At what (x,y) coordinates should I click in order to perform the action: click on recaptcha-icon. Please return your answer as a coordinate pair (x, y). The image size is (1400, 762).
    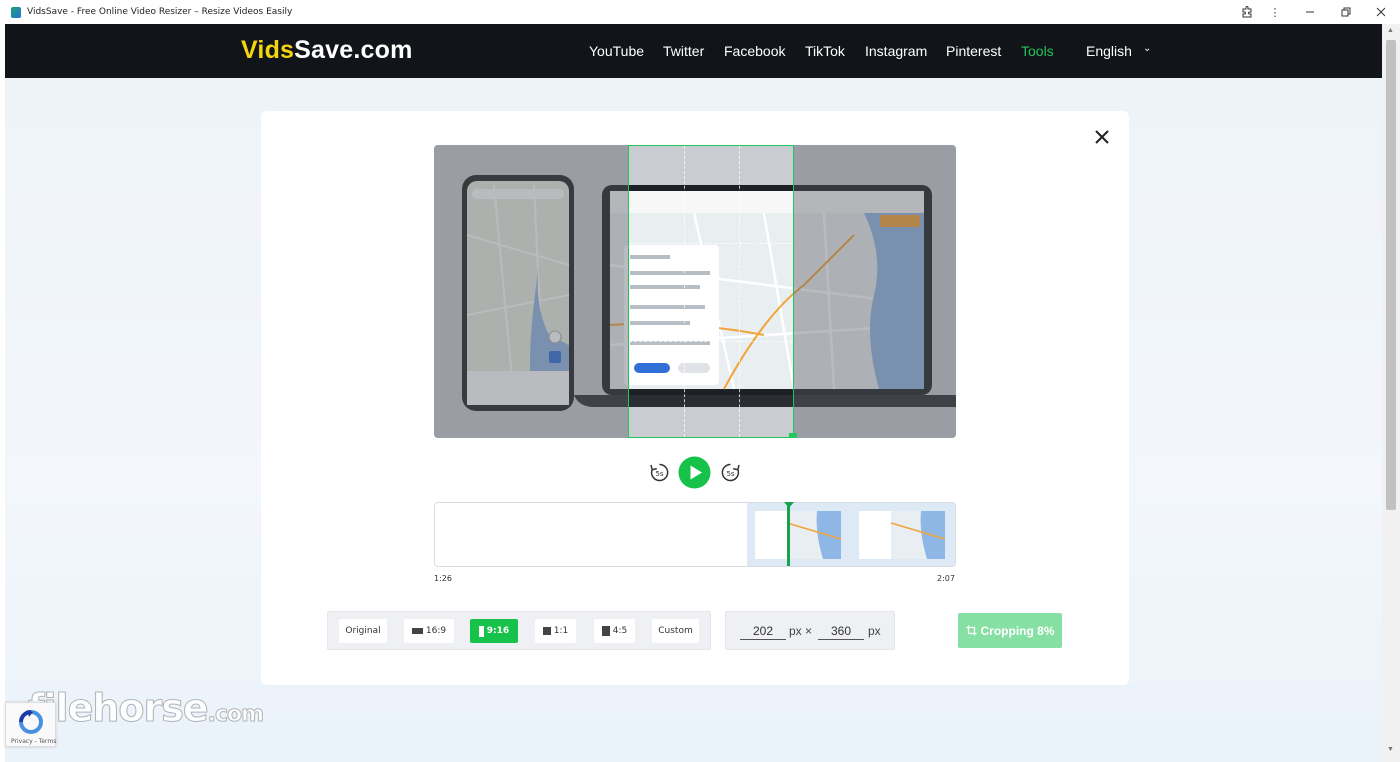
    Looking at the image, I should click on (31, 722).